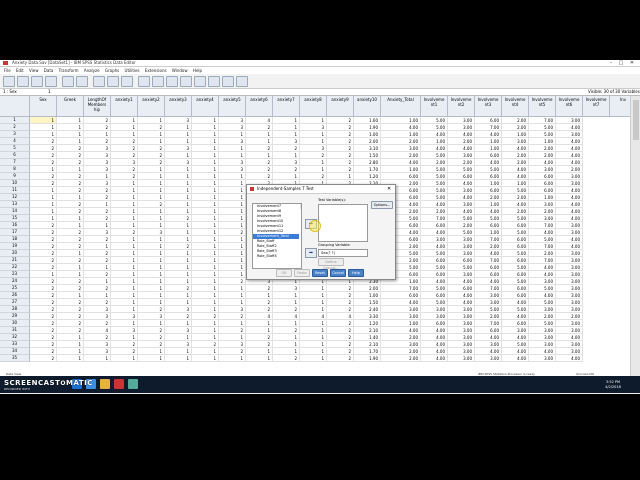  I want to click on value-labels-icon, so click(228, 81).